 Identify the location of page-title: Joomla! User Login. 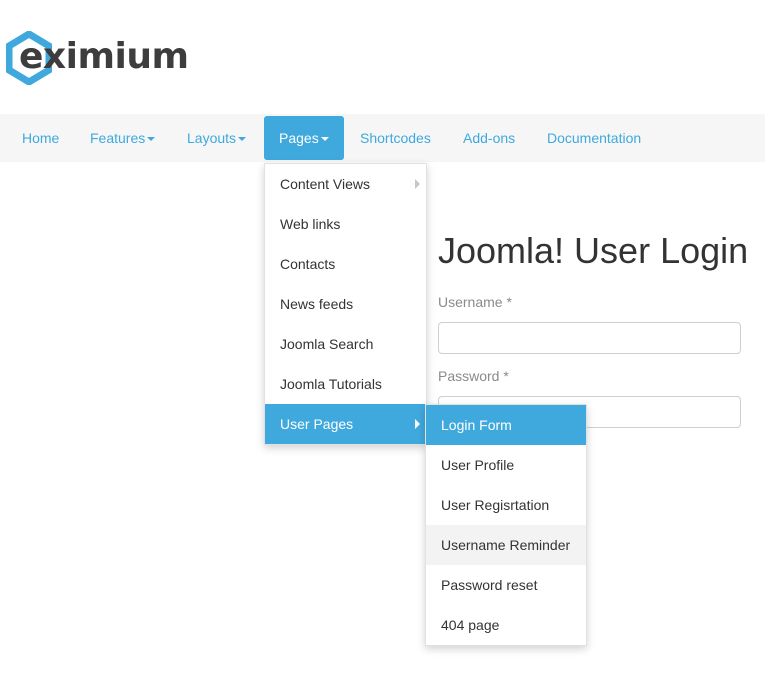
(593, 250).